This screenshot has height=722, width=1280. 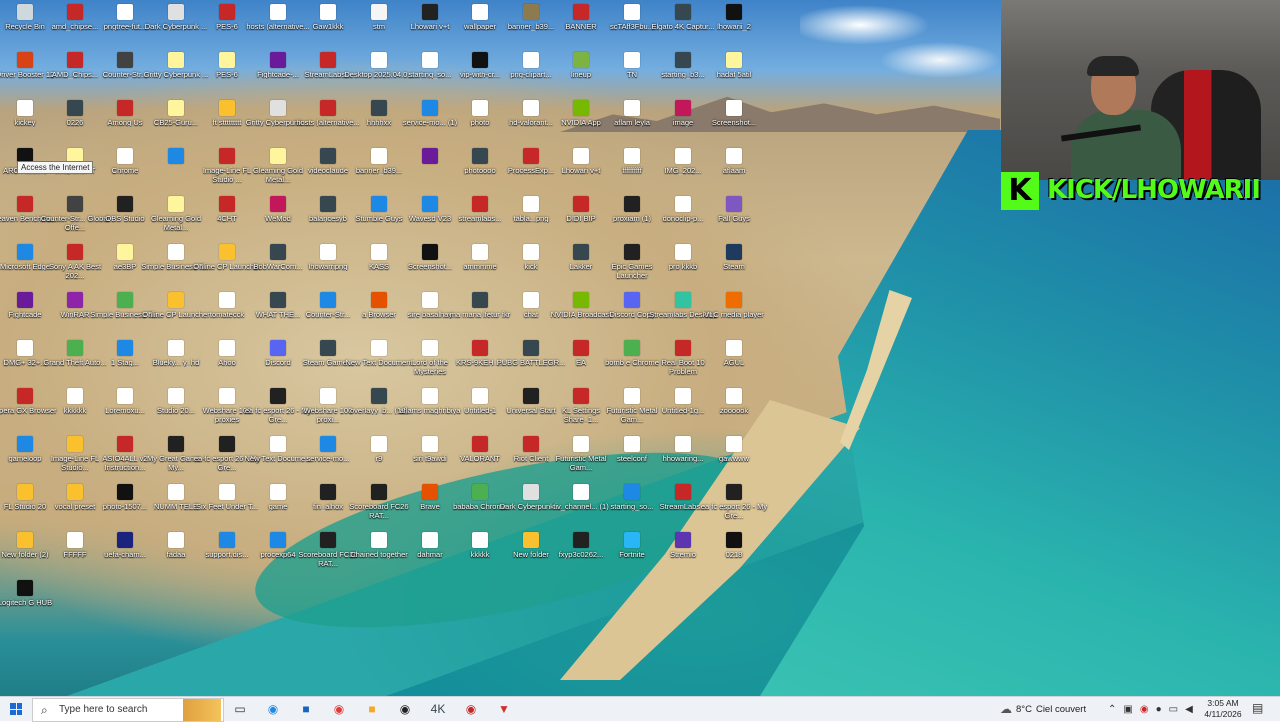 What do you see at coordinates (734, 75) in the screenshot?
I see `desktop-icon: hadaf 5atil` at bounding box center [734, 75].